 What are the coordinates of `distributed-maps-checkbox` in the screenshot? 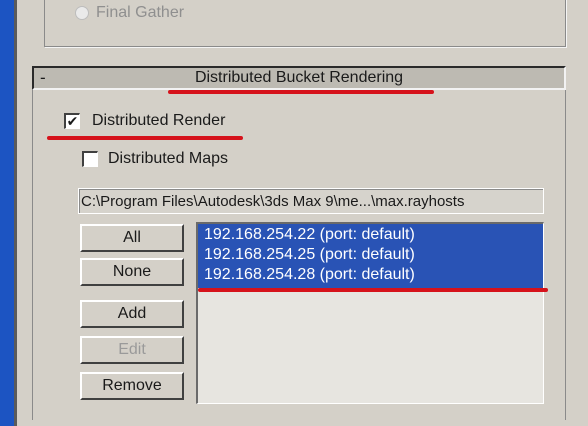 It's located at (90, 159).